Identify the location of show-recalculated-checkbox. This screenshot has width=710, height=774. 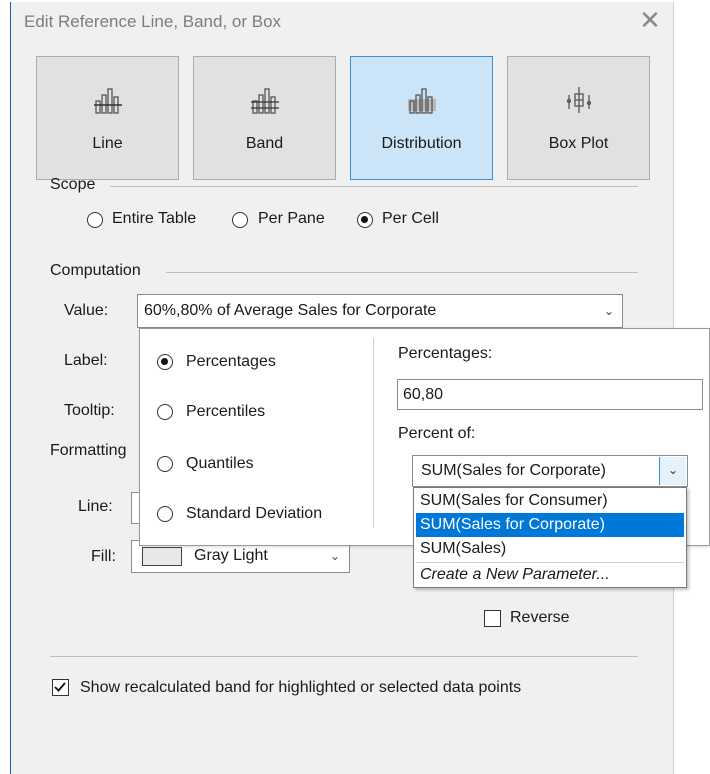
(60, 687).